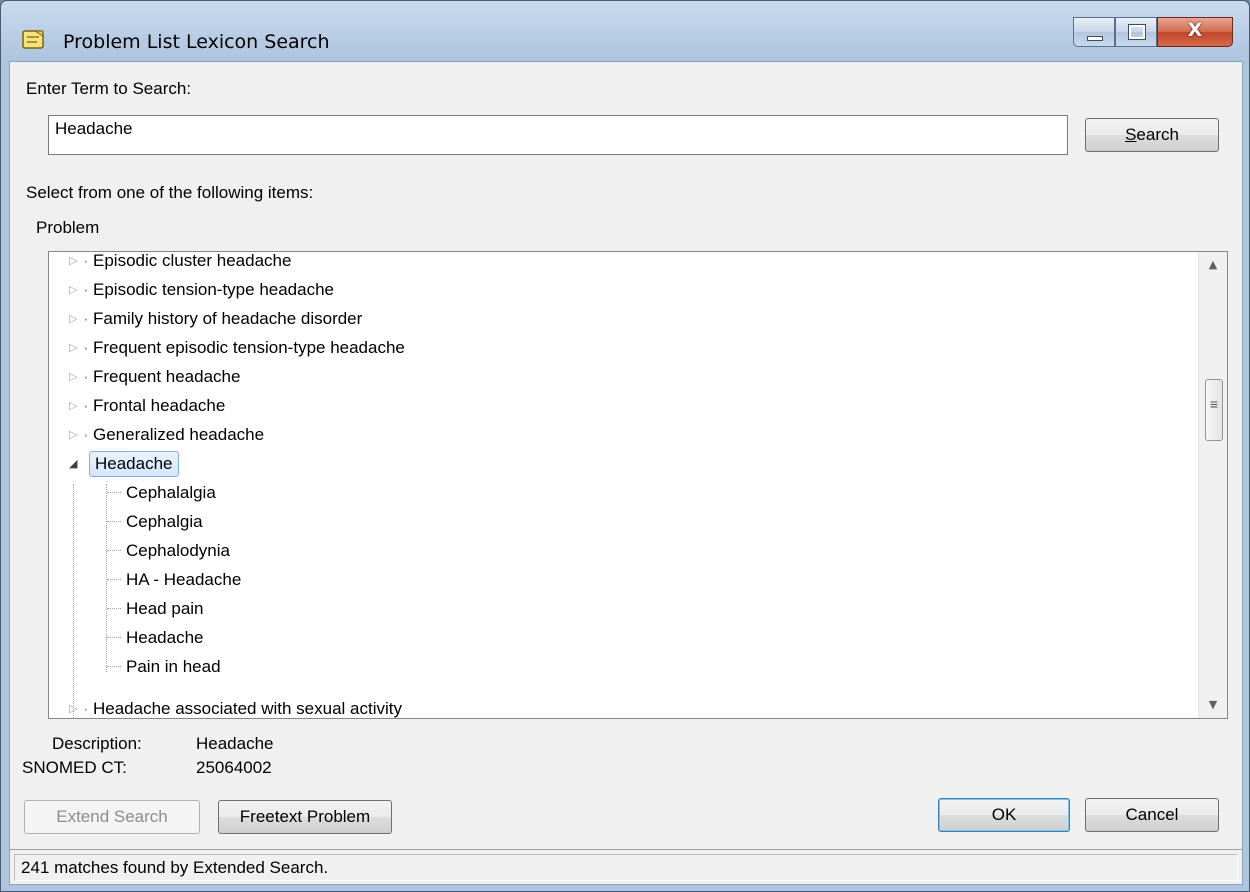  Describe the element at coordinates (624, 492) in the screenshot. I see `tree-child-item: Cephalalgia` at that location.